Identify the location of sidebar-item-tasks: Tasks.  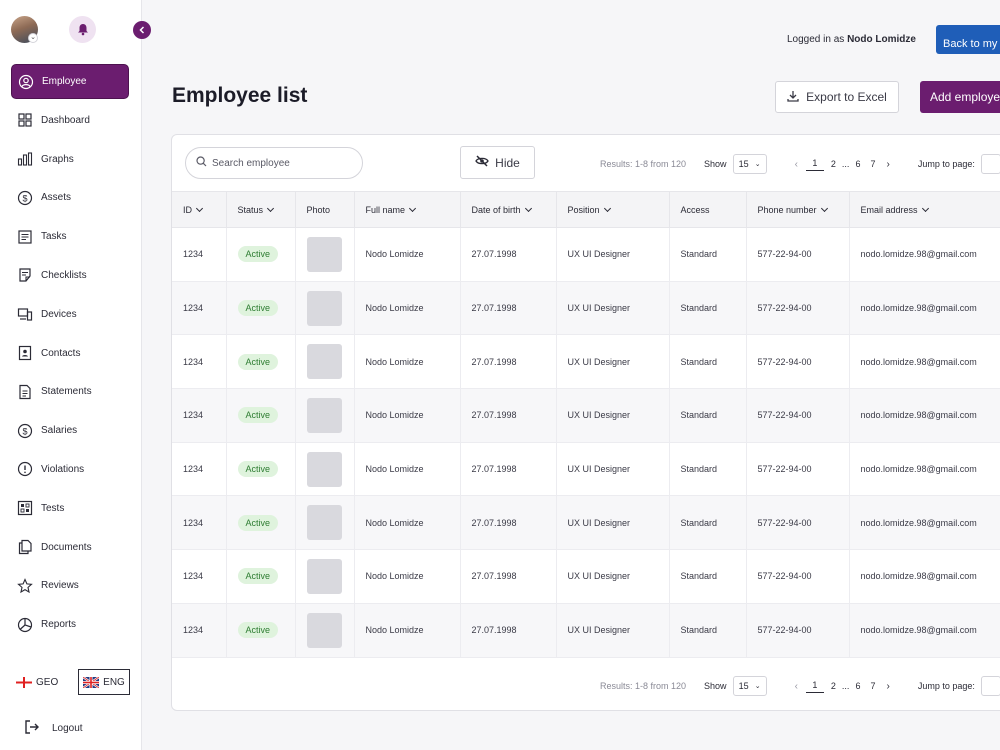
(70, 236).